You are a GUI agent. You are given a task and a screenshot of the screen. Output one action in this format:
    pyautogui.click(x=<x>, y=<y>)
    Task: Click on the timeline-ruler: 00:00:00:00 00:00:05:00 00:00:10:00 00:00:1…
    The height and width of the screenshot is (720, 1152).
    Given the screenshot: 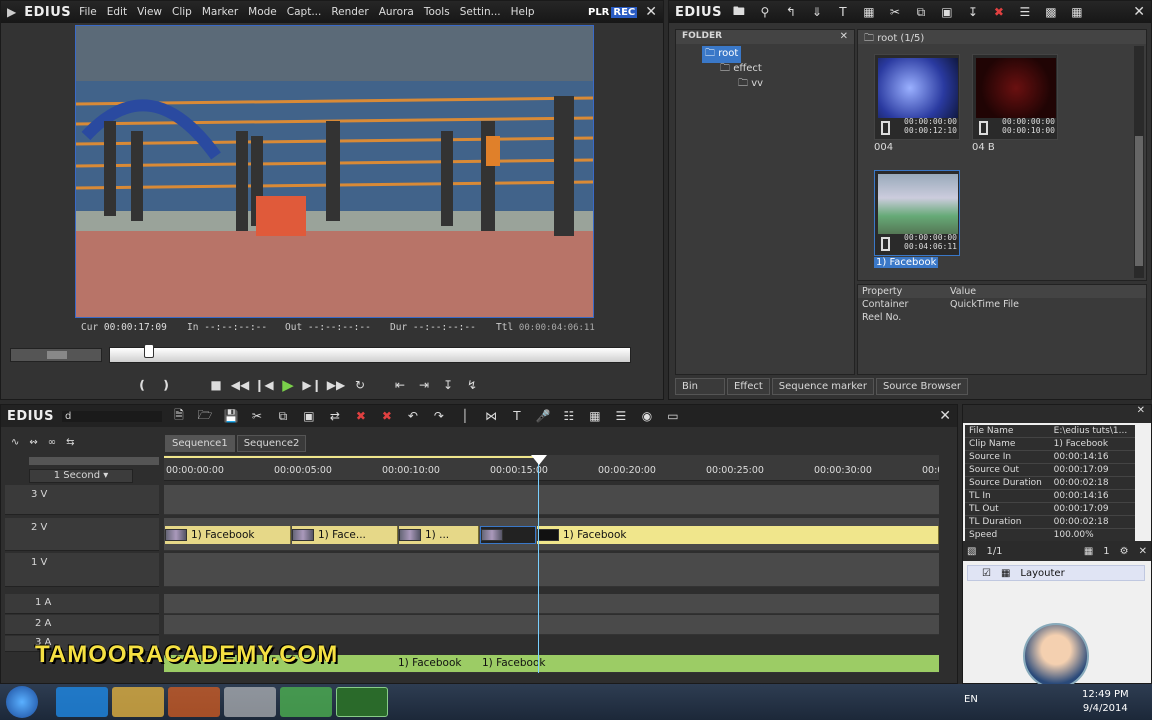 What is the action you would take?
    pyautogui.click(x=551, y=468)
    